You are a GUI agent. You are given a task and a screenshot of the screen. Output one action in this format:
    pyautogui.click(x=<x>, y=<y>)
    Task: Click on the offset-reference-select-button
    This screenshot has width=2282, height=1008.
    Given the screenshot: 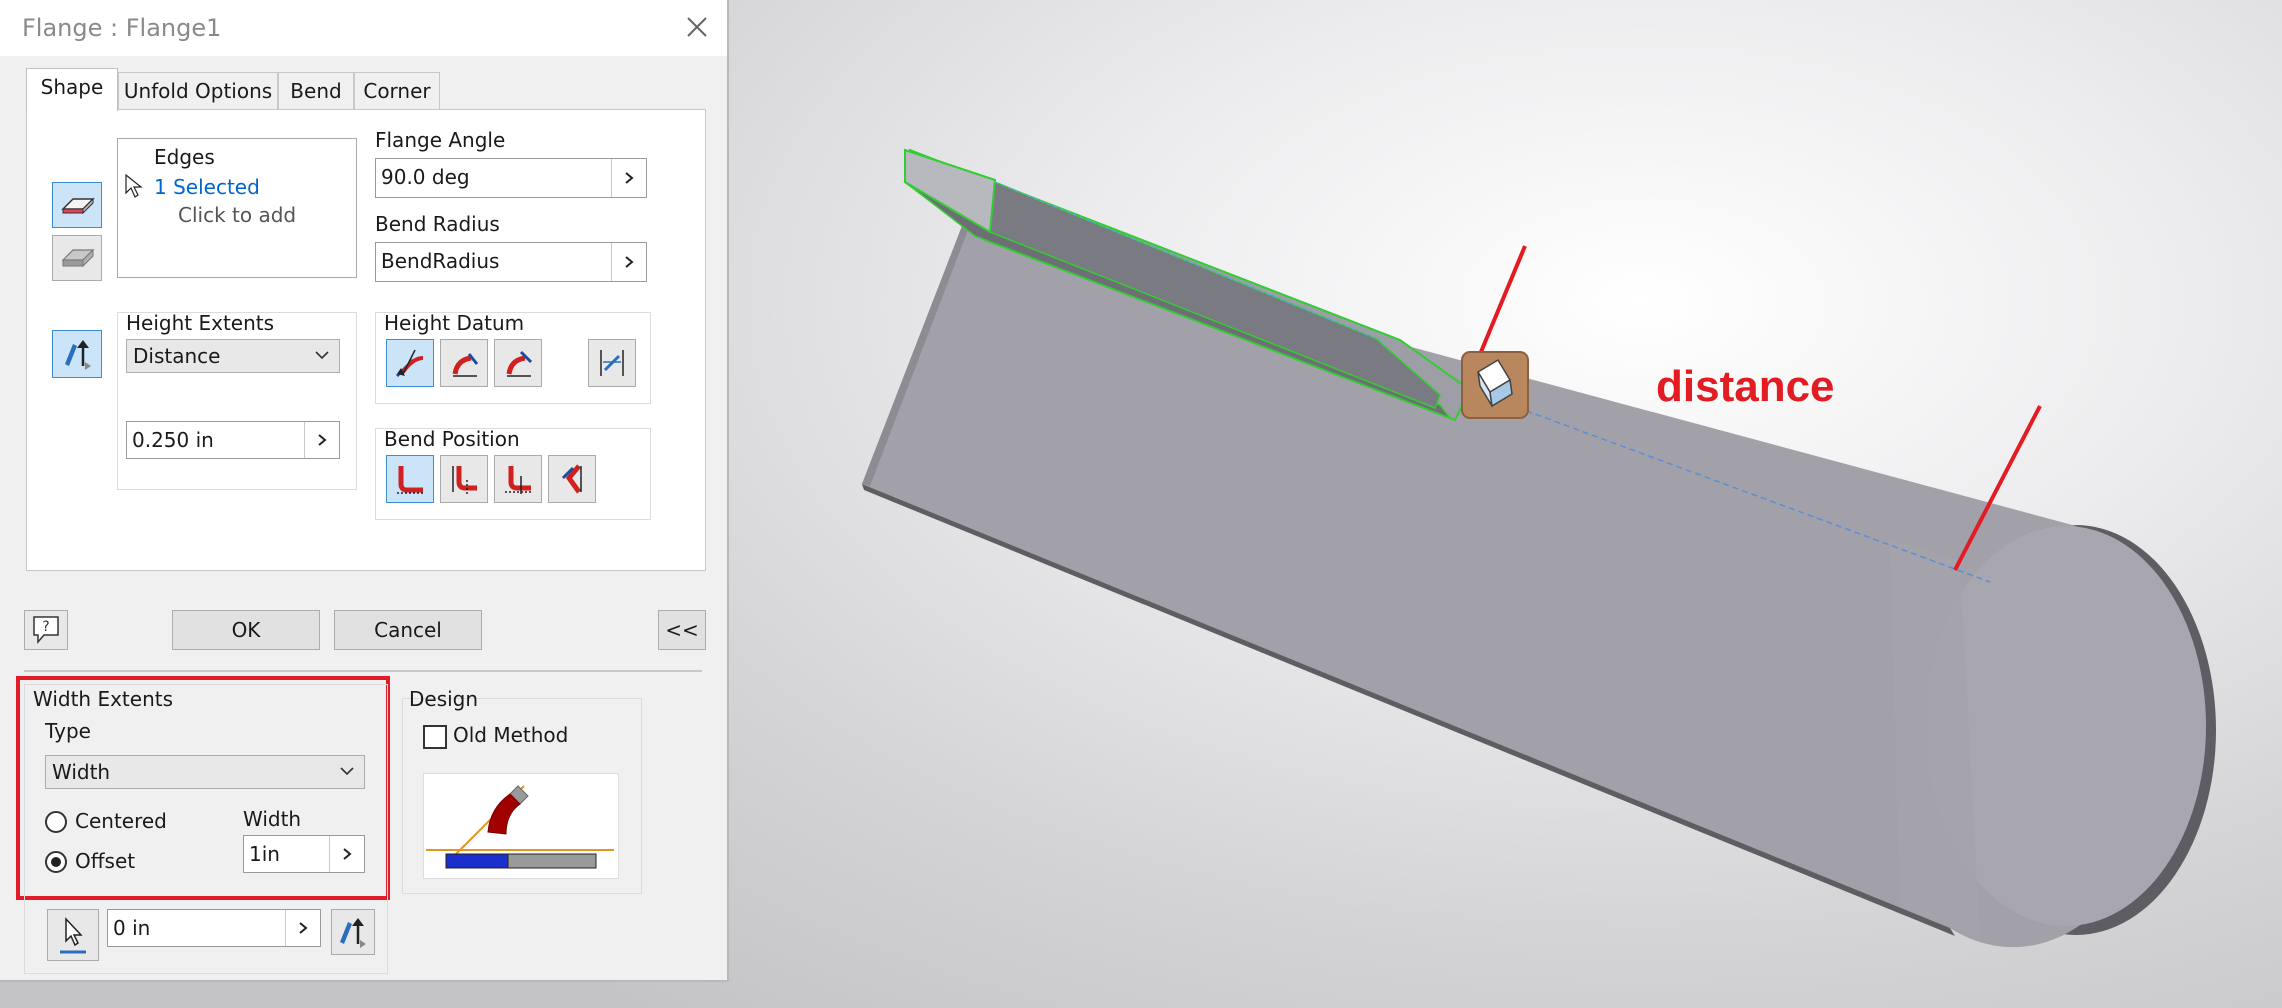 What is the action you would take?
    pyautogui.click(x=73, y=935)
    